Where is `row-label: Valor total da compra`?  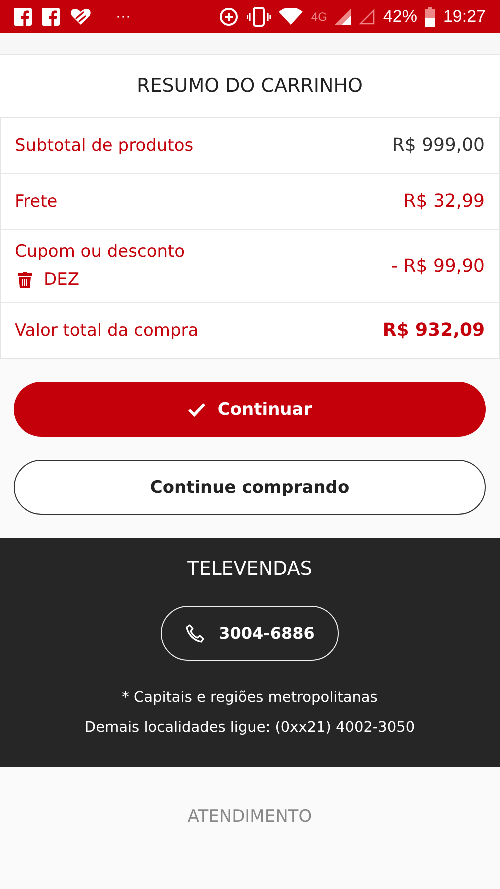 row-label: Valor total da compra is located at coordinates (107, 330).